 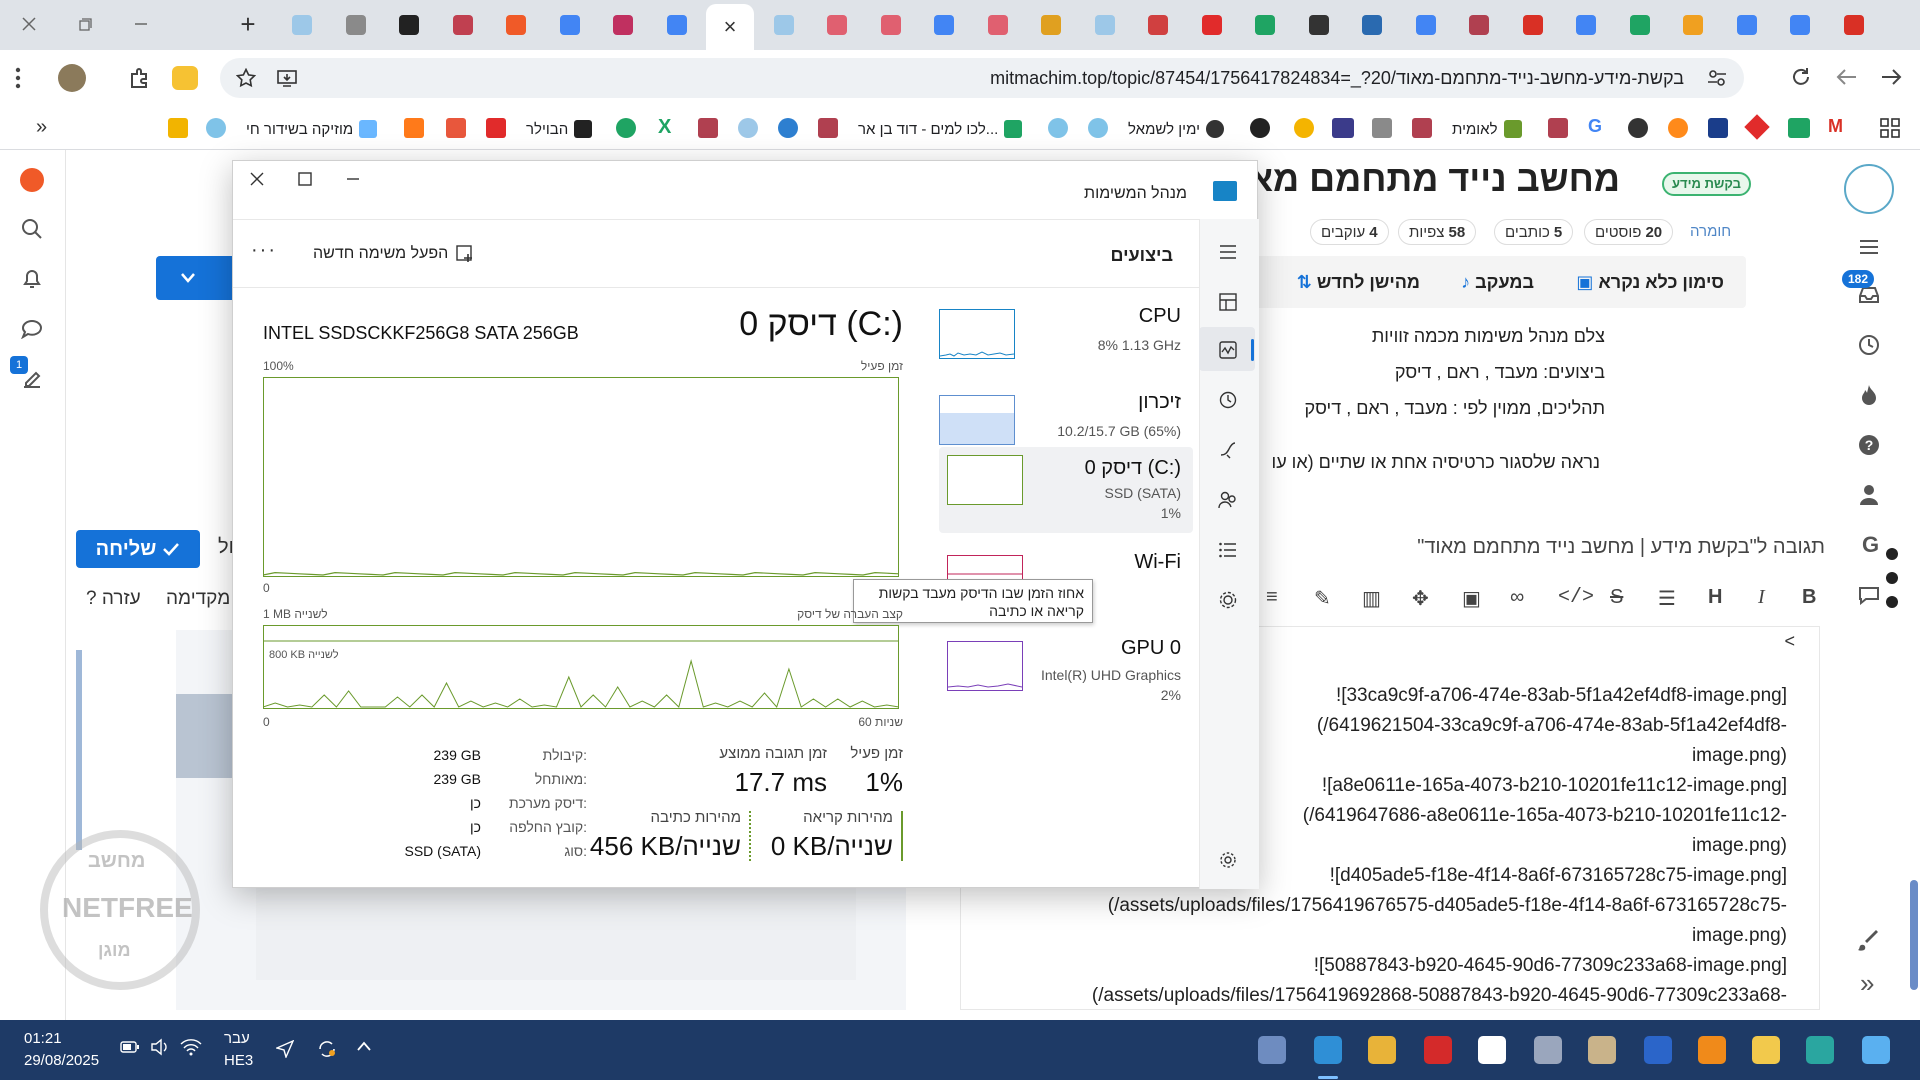 What do you see at coordinates (185, 78) in the screenshot?
I see `coins-extension-icon` at bounding box center [185, 78].